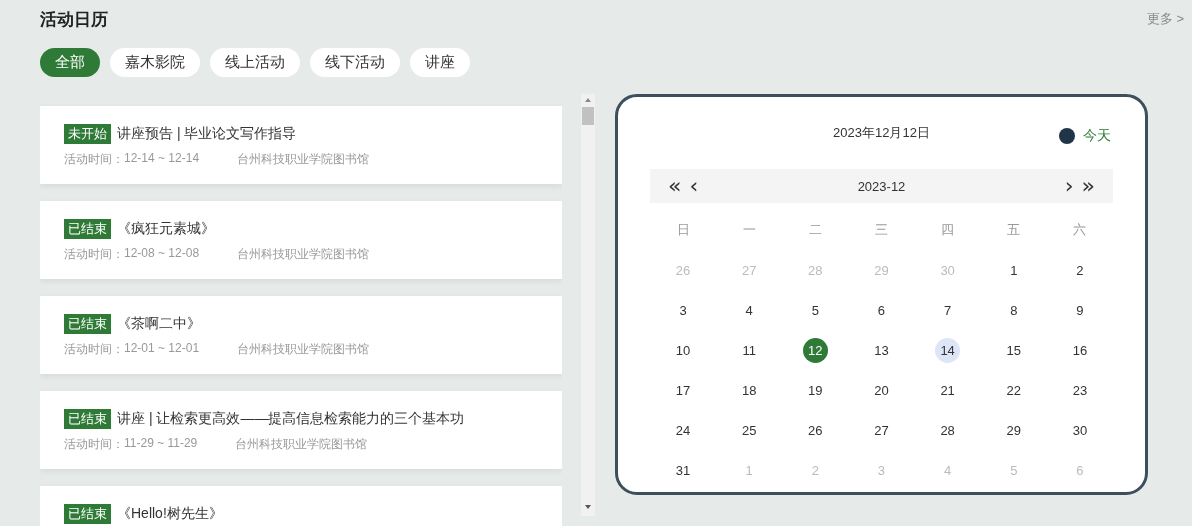 The height and width of the screenshot is (526, 1192). What do you see at coordinates (301, 145) in the screenshot?
I see `event-card: 未开始 讲座预告 | 毕业论文写作指导 活动时间：12-14 ~ 12-14 台州科技职业学院图书馆` at bounding box center [301, 145].